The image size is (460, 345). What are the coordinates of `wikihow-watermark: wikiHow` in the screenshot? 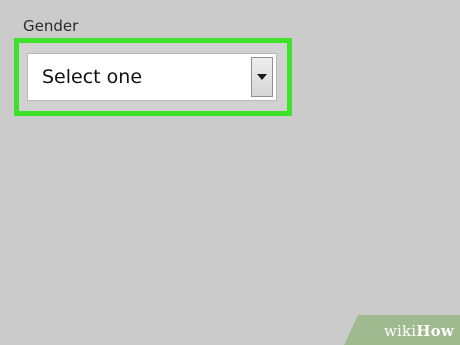 It's located at (402, 330).